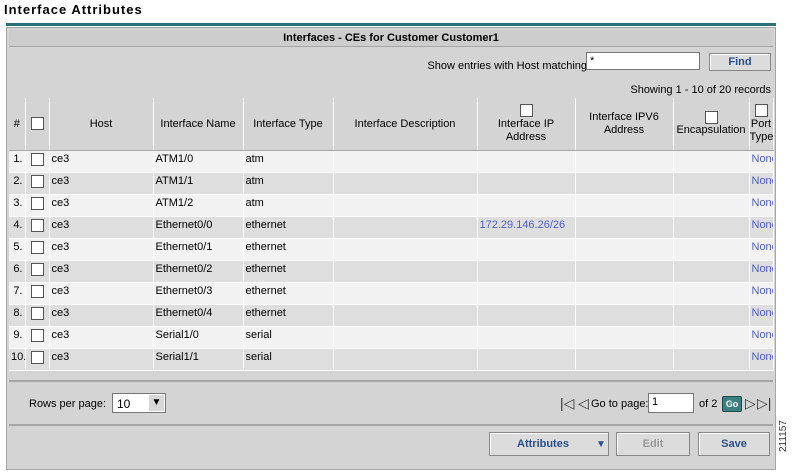  I want to click on first-page-icon: |◁, so click(567, 403).